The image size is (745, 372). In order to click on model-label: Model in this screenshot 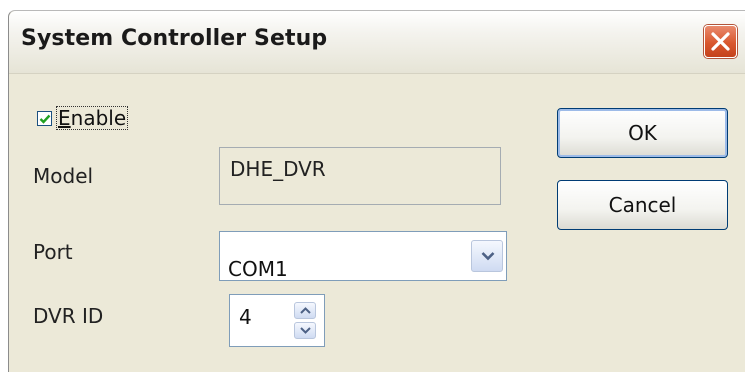, I will do `click(63, 176)`.